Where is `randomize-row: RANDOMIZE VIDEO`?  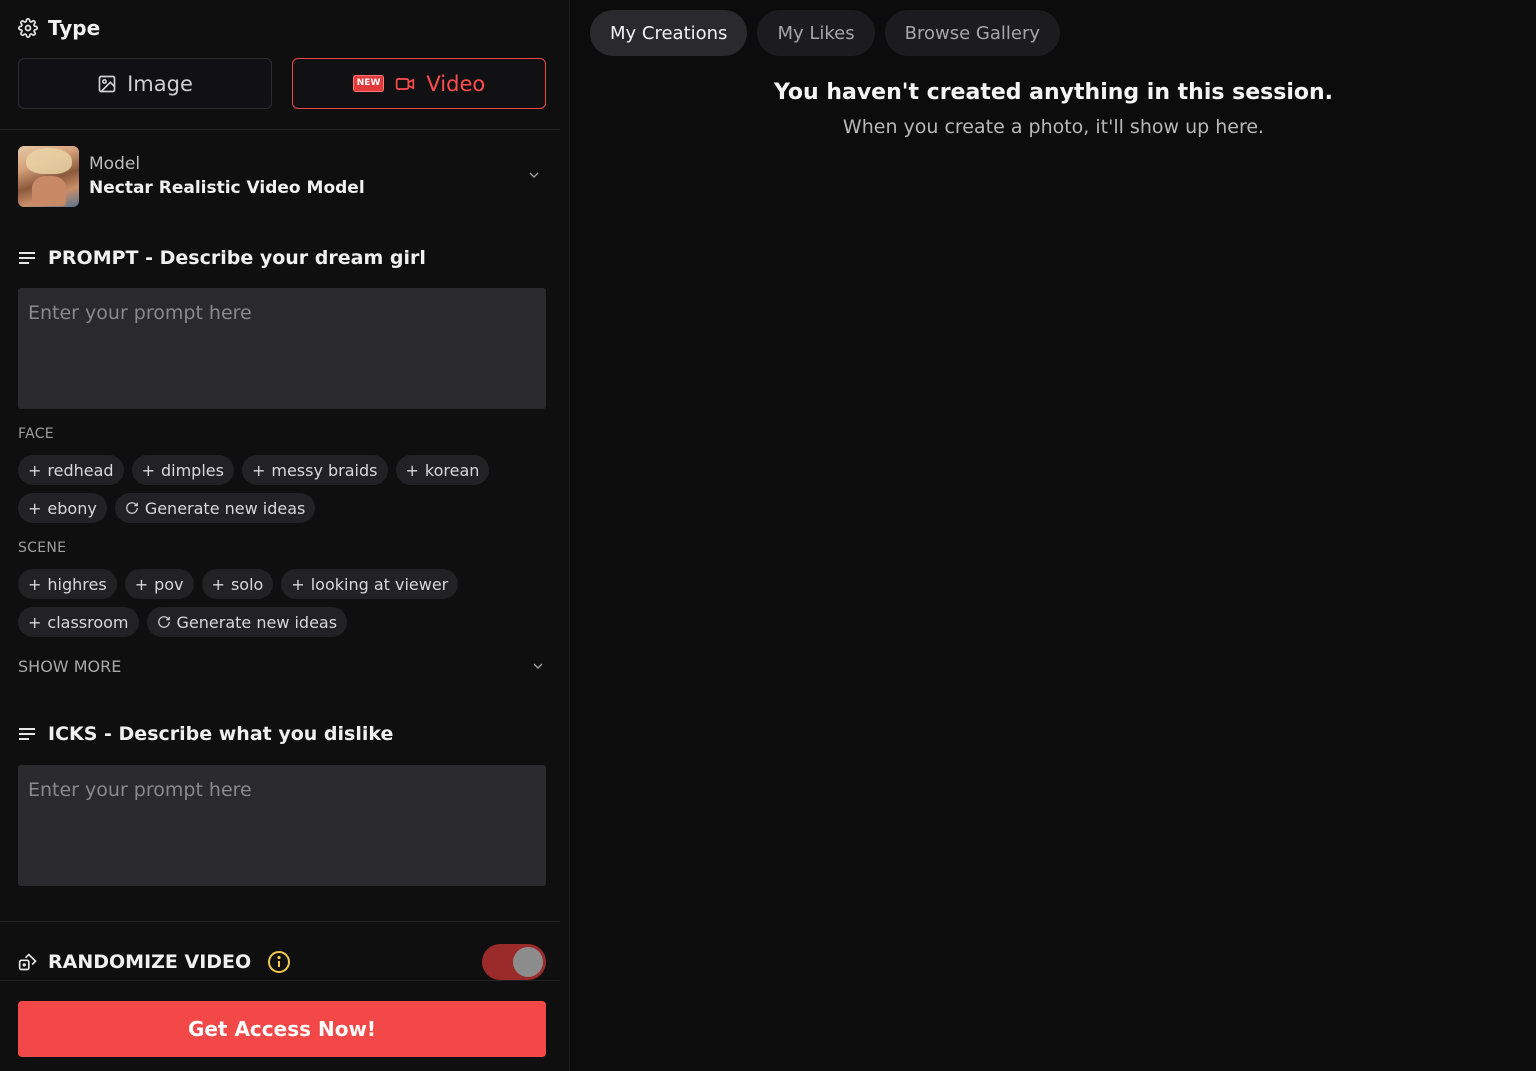
randomize-row: RANDOMIZE VIDEO is located at coordinates (282, 962).